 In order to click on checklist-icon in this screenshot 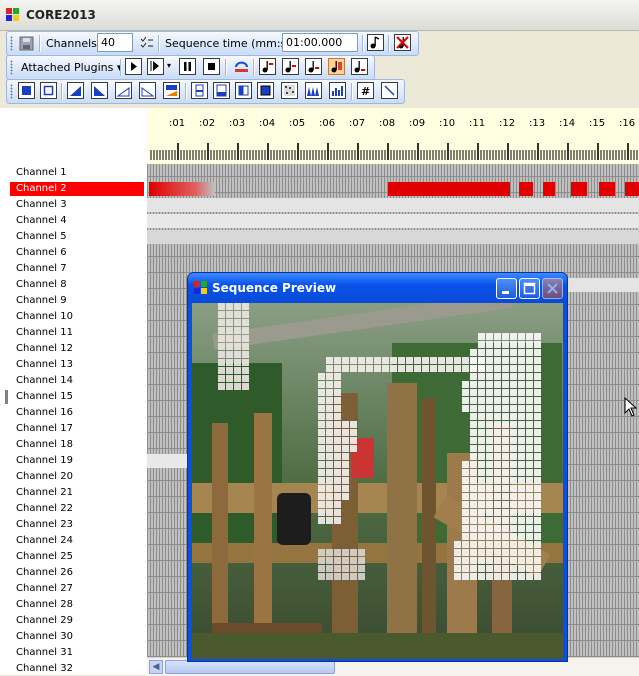, I will do `click(146, 42)`.